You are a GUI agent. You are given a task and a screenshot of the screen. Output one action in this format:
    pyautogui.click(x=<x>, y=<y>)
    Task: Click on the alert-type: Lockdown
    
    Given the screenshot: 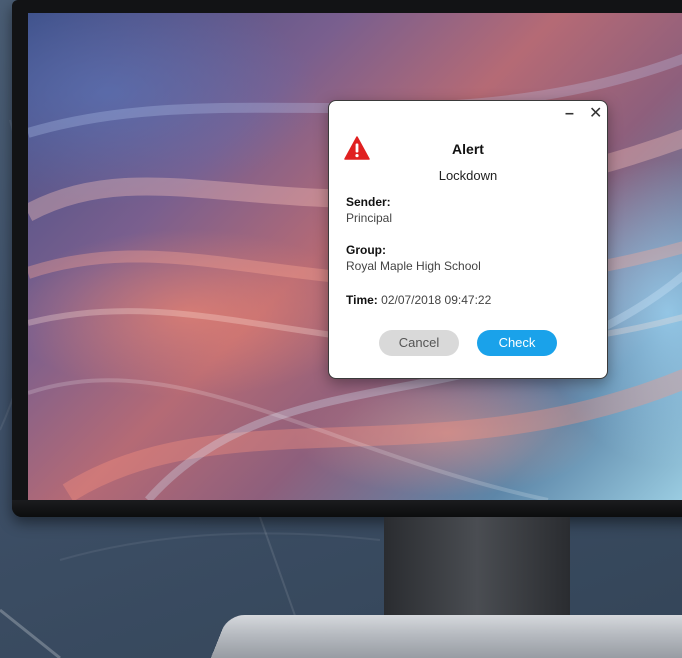 What is the action you would take?
    pyautogui.click(x=468, y=175)
    